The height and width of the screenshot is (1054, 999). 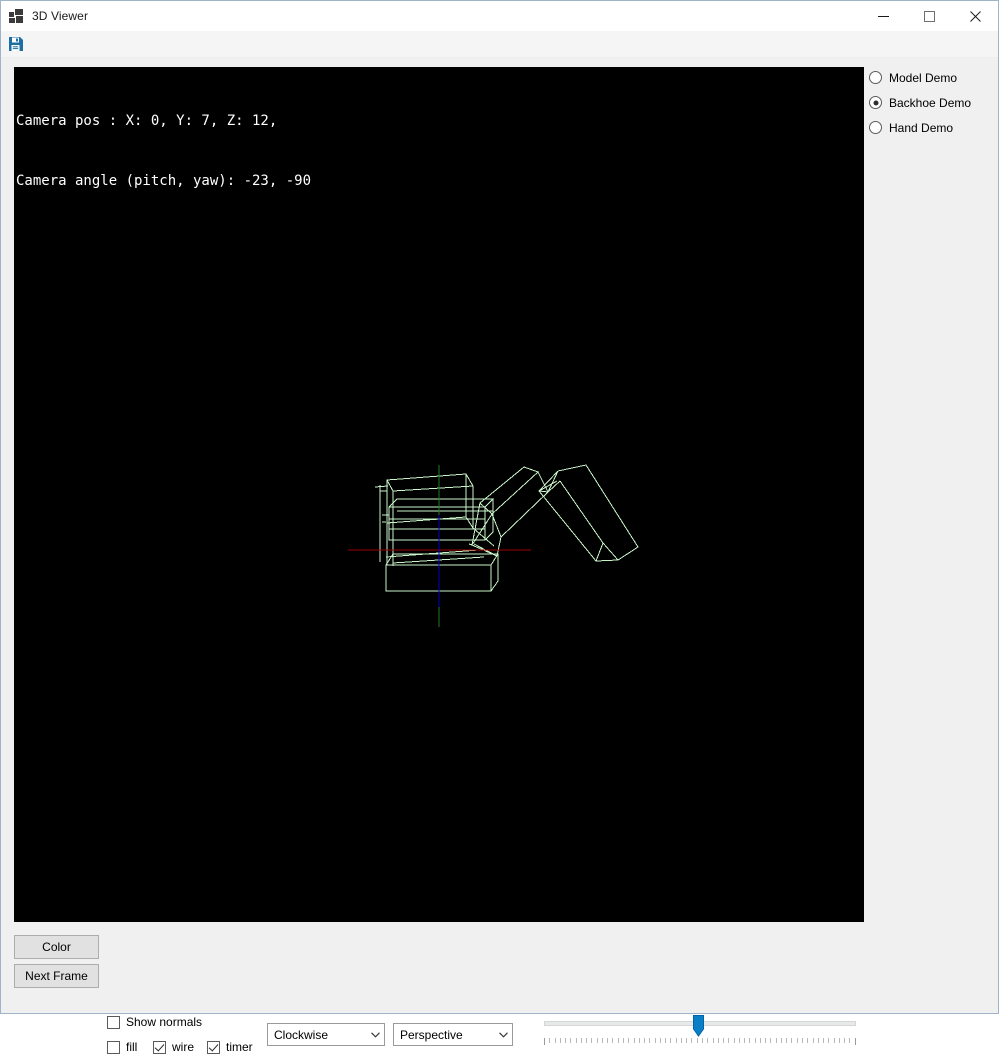 What do you see at coordinates (883, 16) in the screenshot?
I see `minimize-button` at bounding box center [883, 16].